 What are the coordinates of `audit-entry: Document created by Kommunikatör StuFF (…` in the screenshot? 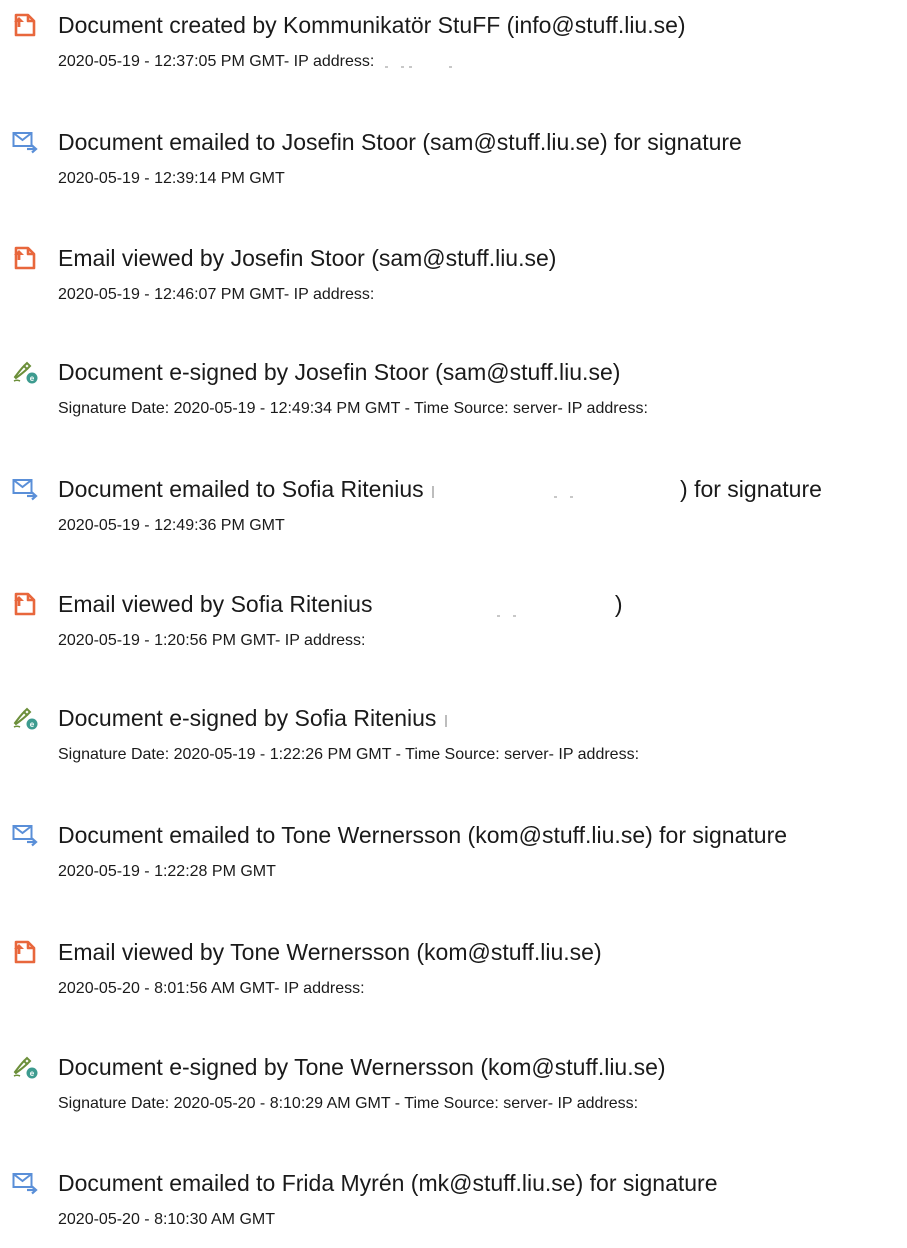 It's located at (453, 50).